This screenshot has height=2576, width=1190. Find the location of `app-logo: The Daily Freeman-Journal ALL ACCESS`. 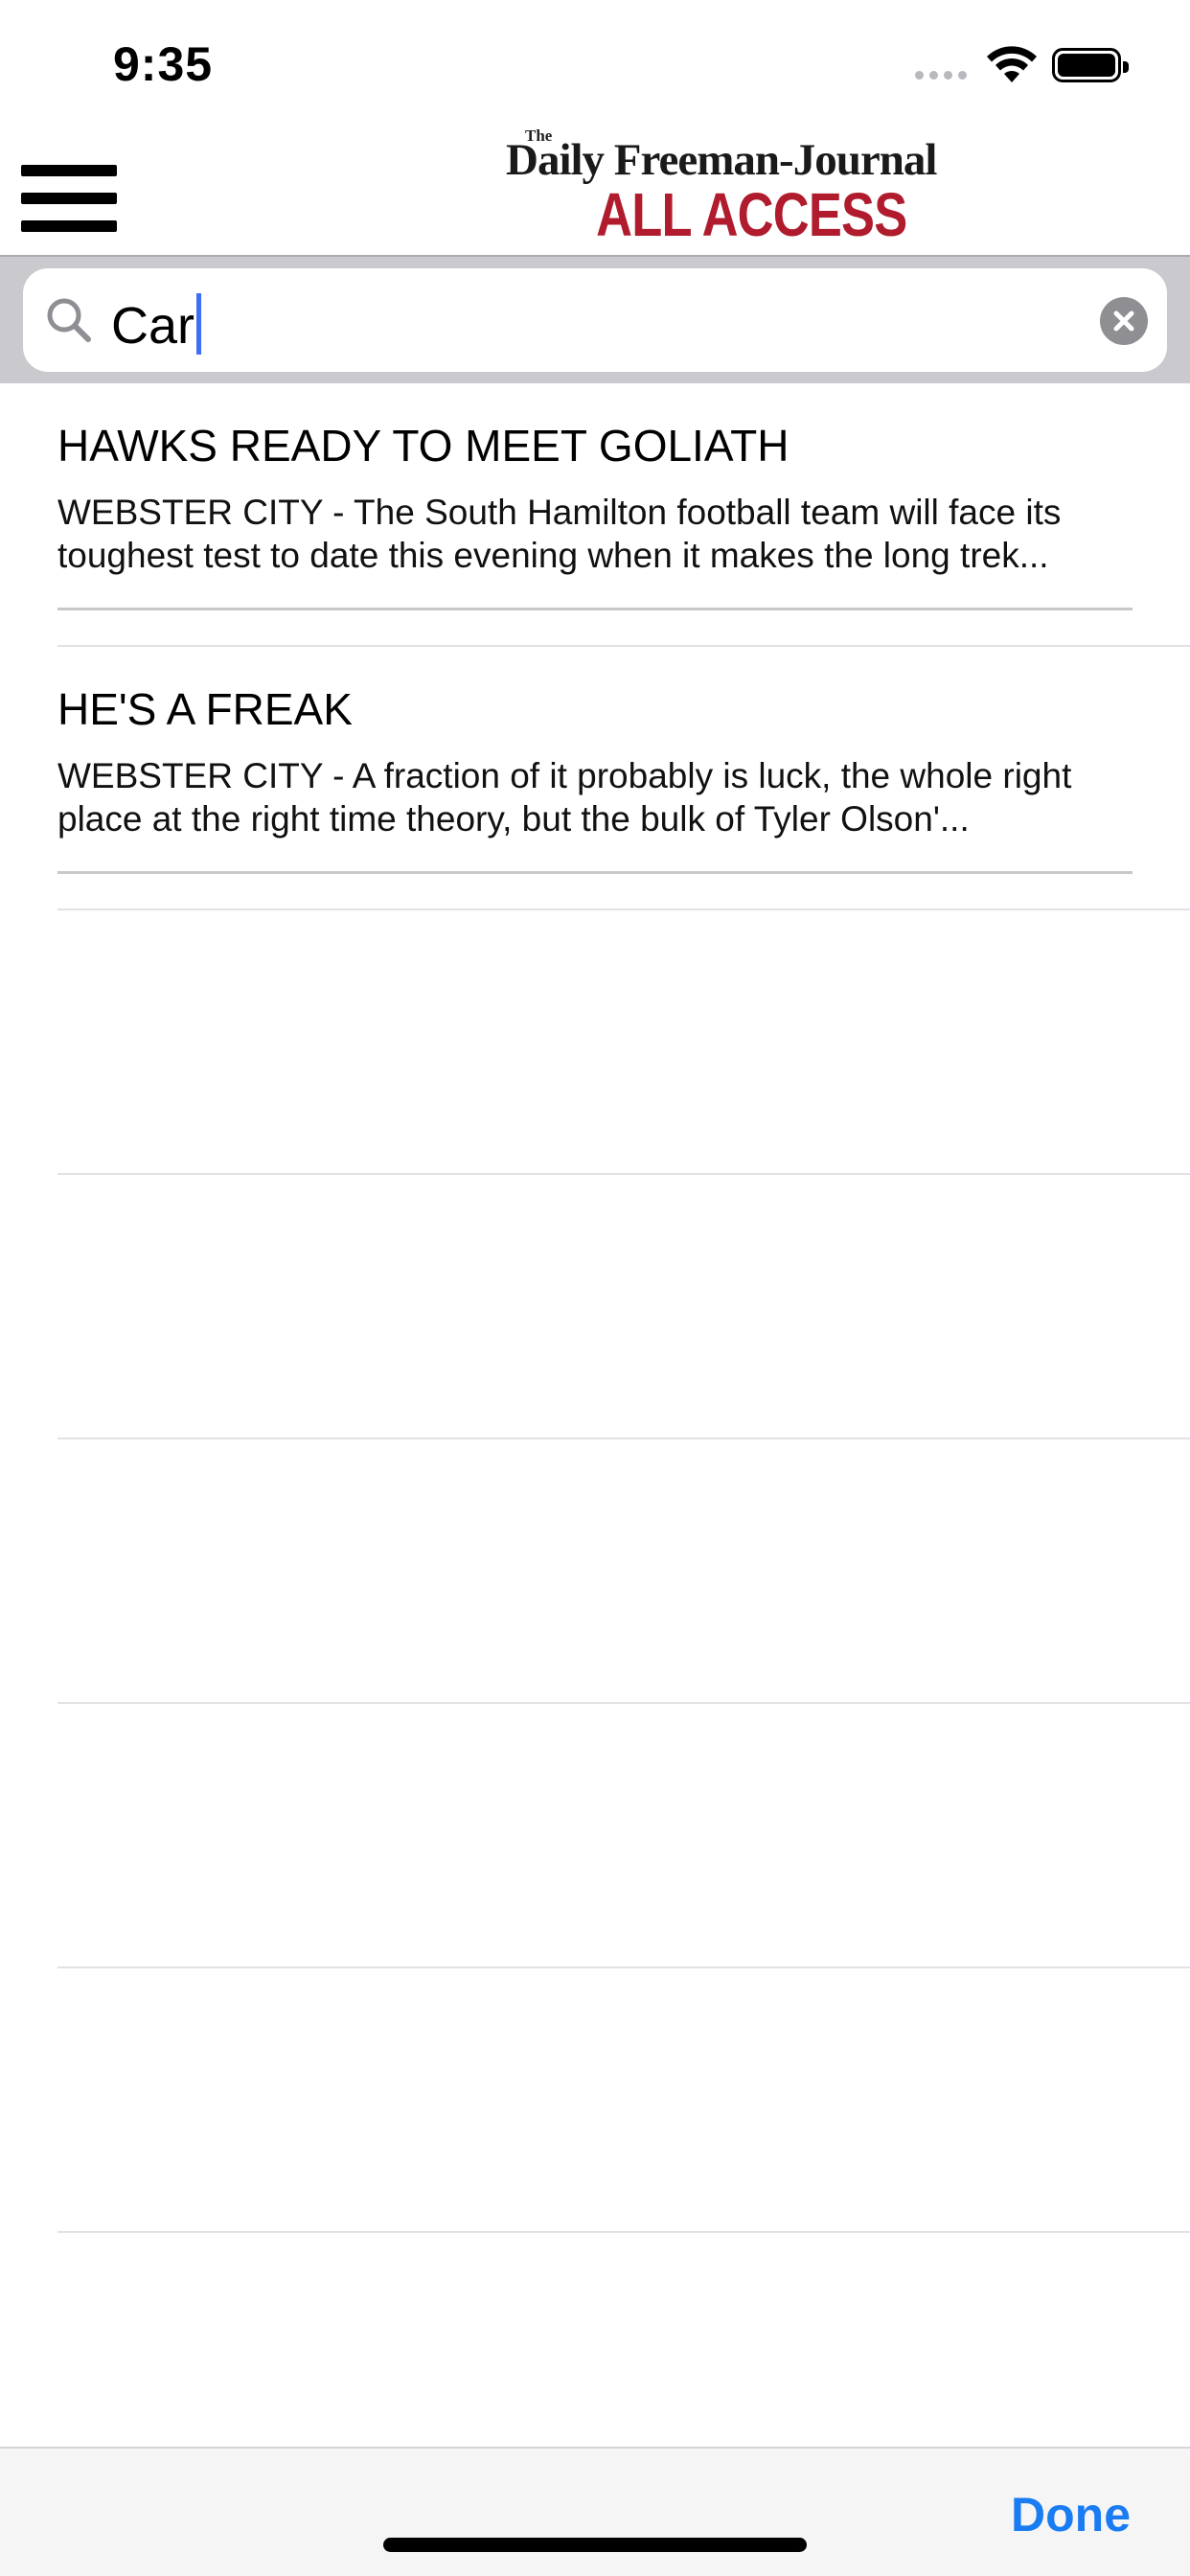

app-logo: The Daily Freeman-Journal ALL ACCESS is located at coordinates (722, 190).